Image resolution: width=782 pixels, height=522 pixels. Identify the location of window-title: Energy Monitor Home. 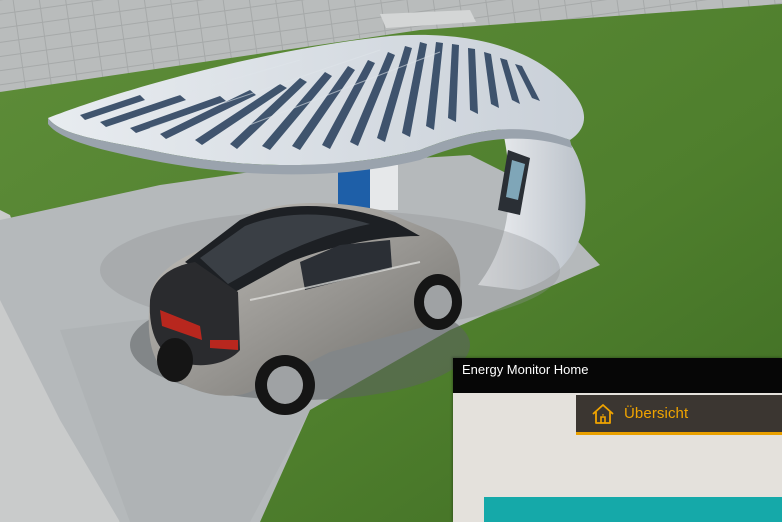
(617, 375).